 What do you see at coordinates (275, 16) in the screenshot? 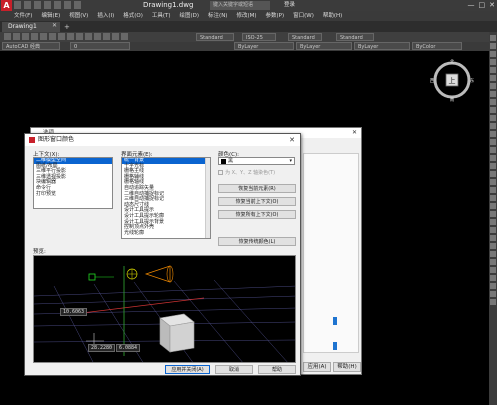
I see `menu-item: 参数(P)` at bounding box center [275, 16].